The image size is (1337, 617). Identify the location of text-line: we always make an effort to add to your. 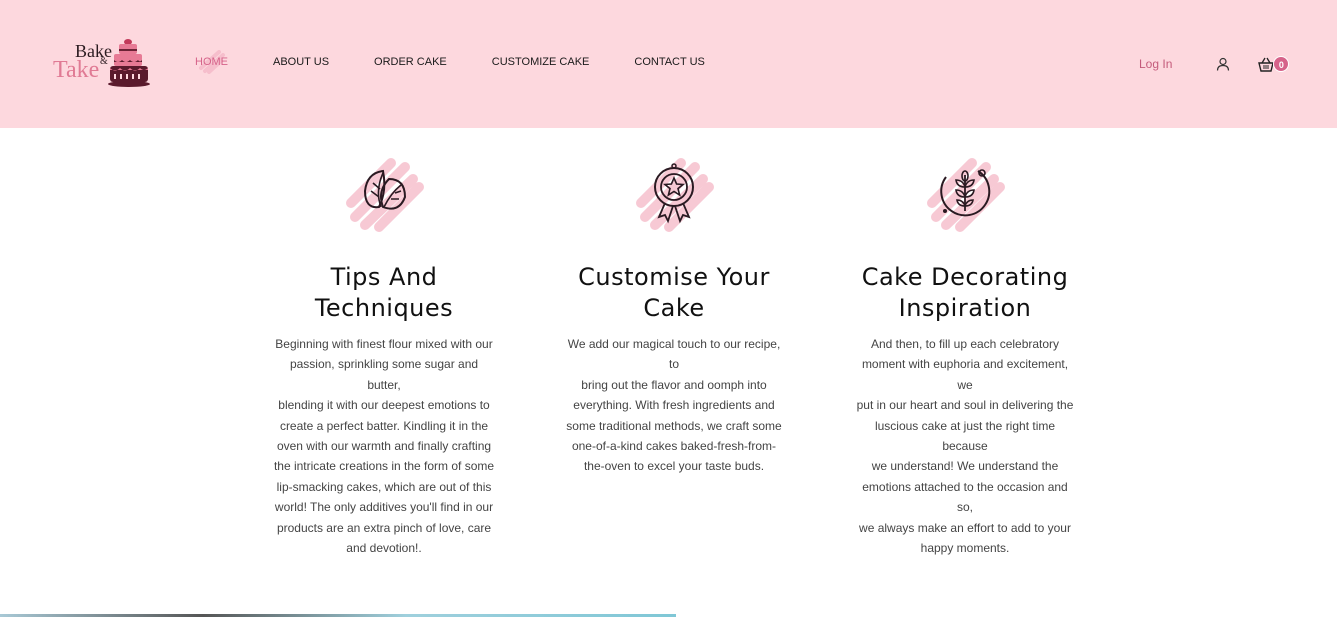
(965, 527).